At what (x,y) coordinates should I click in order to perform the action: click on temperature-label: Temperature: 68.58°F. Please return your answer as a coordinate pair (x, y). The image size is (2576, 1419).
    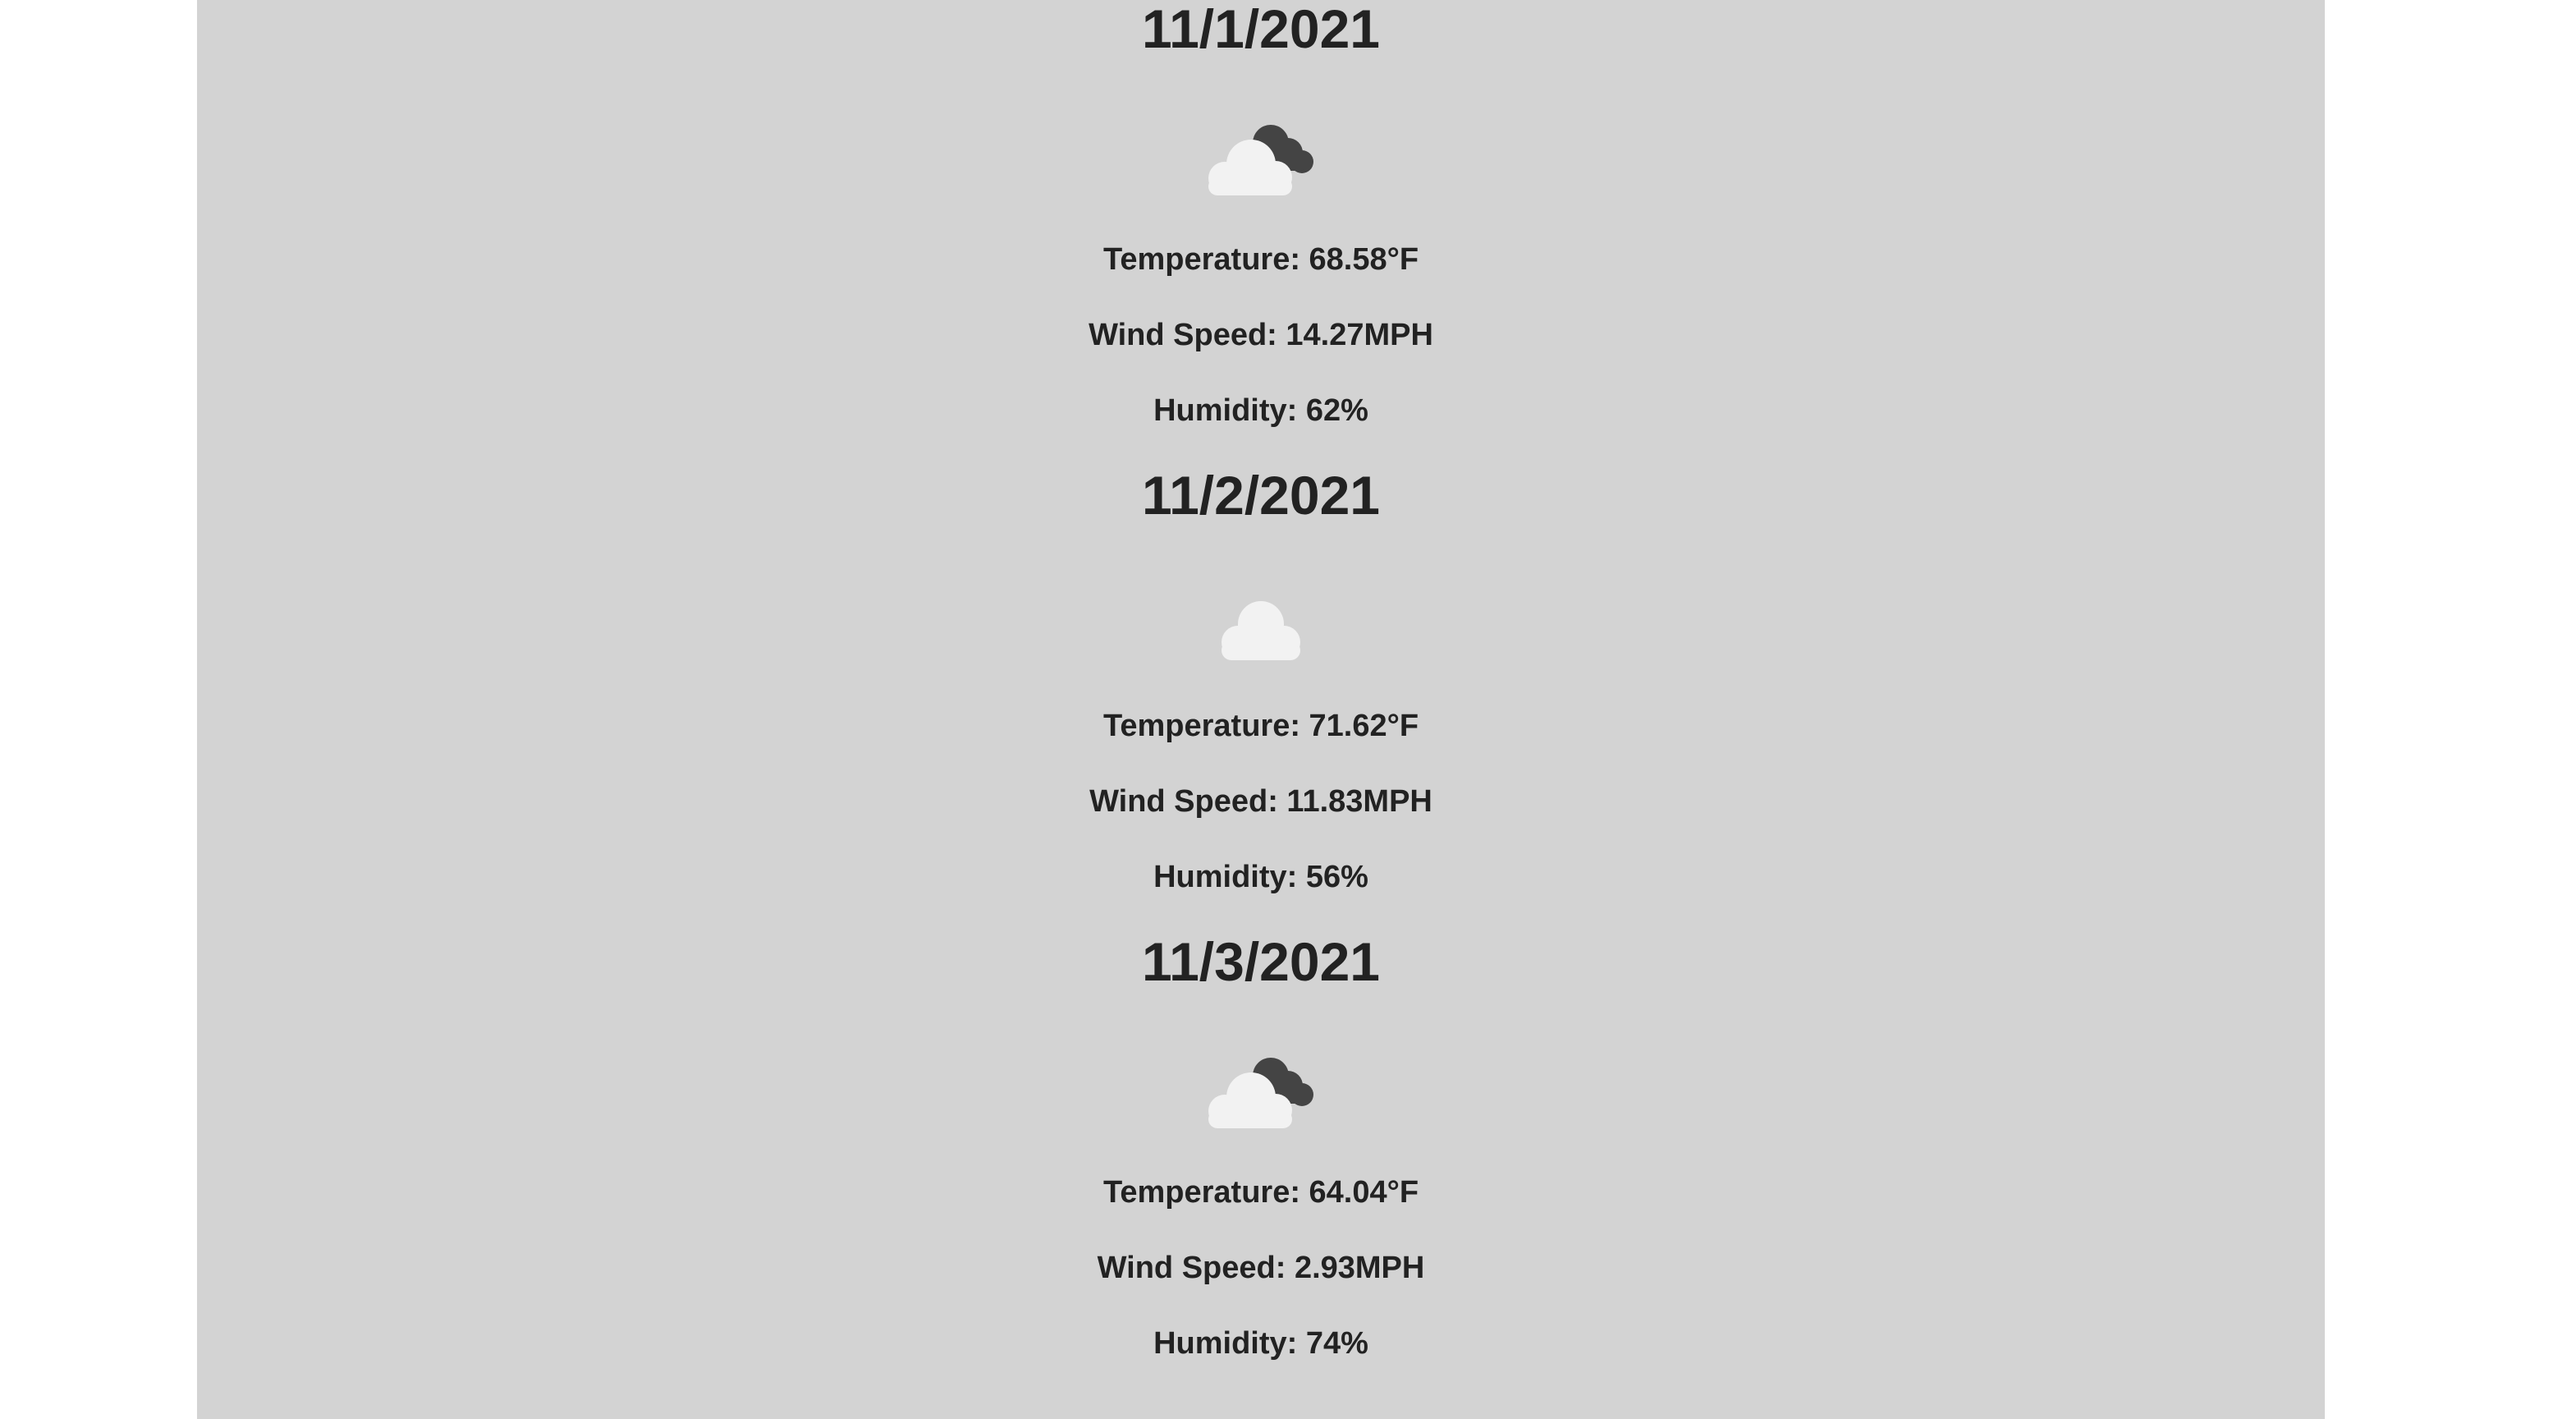
    Looking at the image, I should click on (1261, 259).